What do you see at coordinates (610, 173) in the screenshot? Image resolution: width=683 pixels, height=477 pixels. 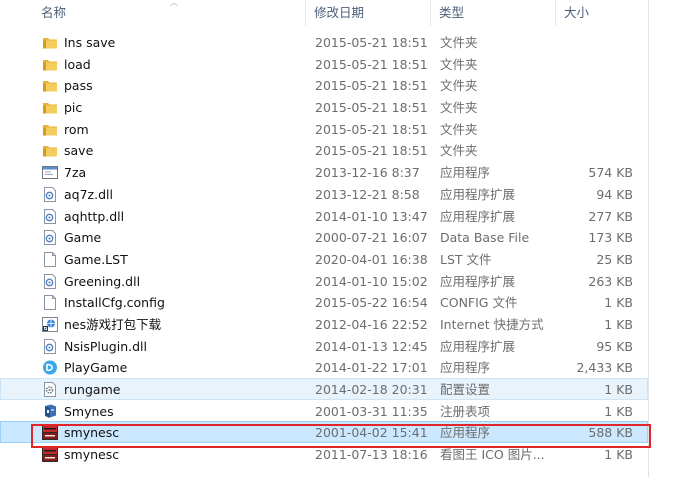 I see `file-size: 574 KB` at bounding box center [610, 173].